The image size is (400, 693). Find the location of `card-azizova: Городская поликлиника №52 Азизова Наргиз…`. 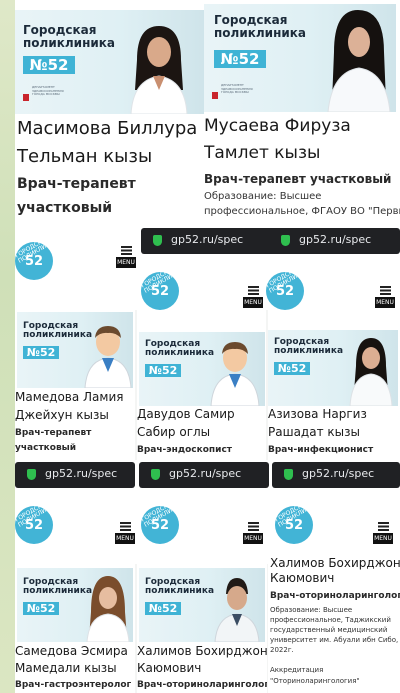

card-azizova: Городская поликлиника №52 Азизова Наргиз… is located at coordinates (334, 386).